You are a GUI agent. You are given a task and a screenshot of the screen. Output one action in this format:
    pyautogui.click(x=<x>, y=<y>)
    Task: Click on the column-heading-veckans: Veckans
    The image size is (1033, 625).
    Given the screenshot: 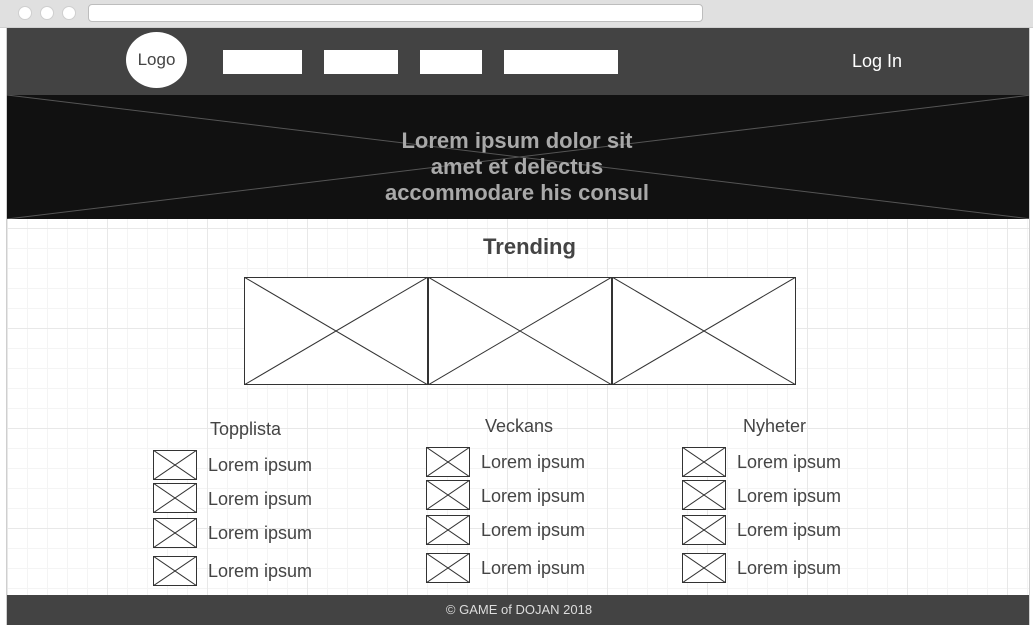 What is the action you would take?
    pyautogui.click(x=519, y=426)
    